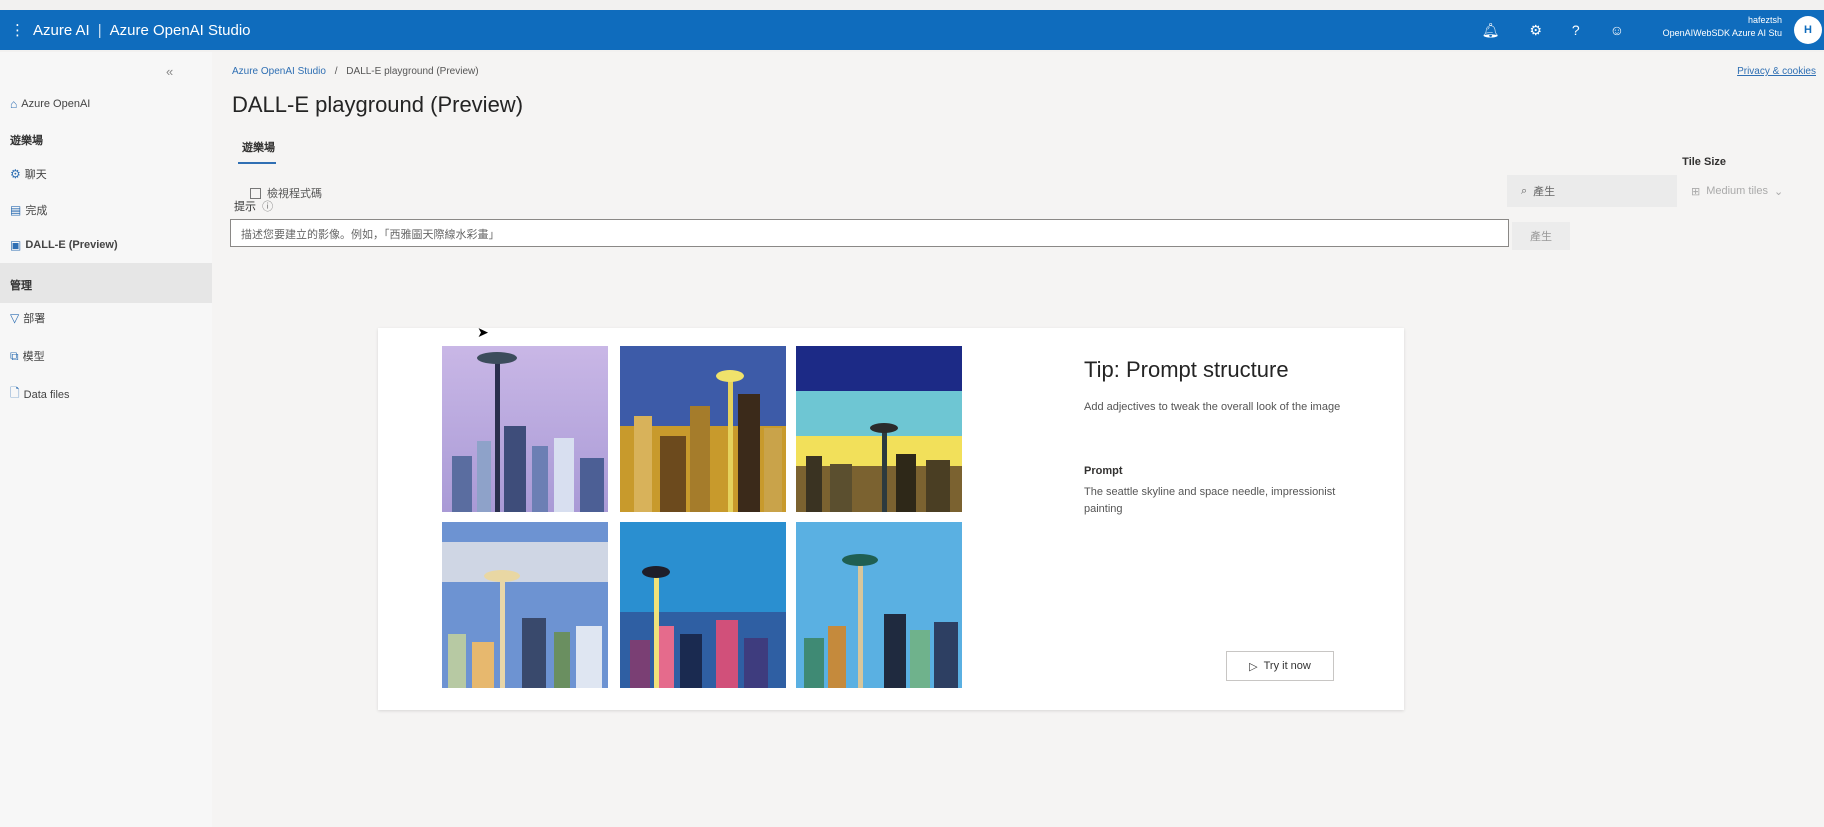  Describe the element at coordinates (1541, 236) in the screenshot. I see `submit-button: 產生` at that location.